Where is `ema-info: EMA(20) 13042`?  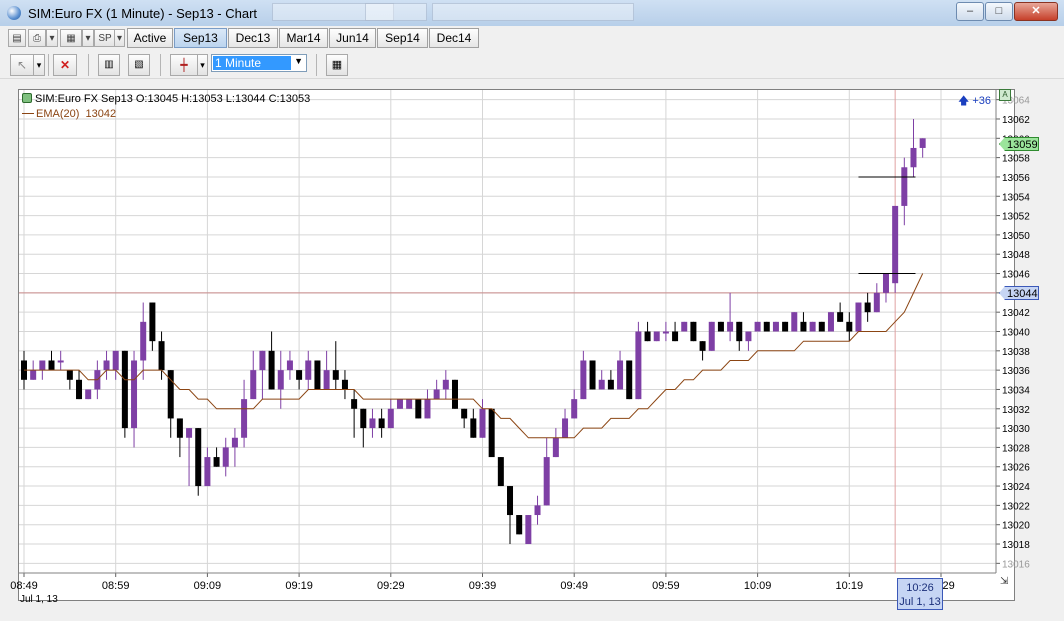 ema-info: EMA(20) 13042 is located at coordinates (69, 114).